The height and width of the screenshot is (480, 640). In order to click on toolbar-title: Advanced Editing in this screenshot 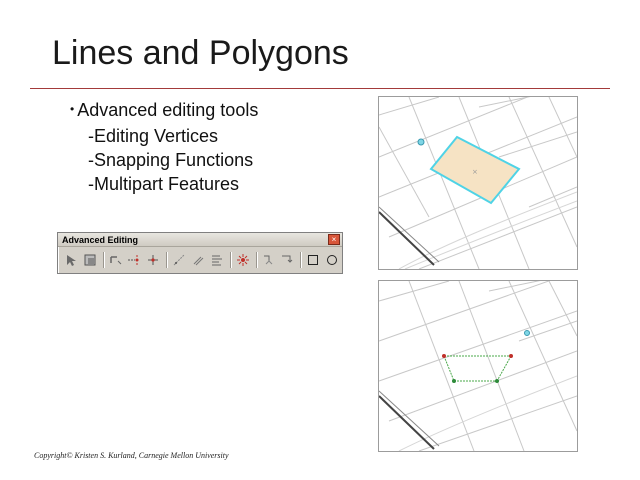, I will do `click(100, 239)`.